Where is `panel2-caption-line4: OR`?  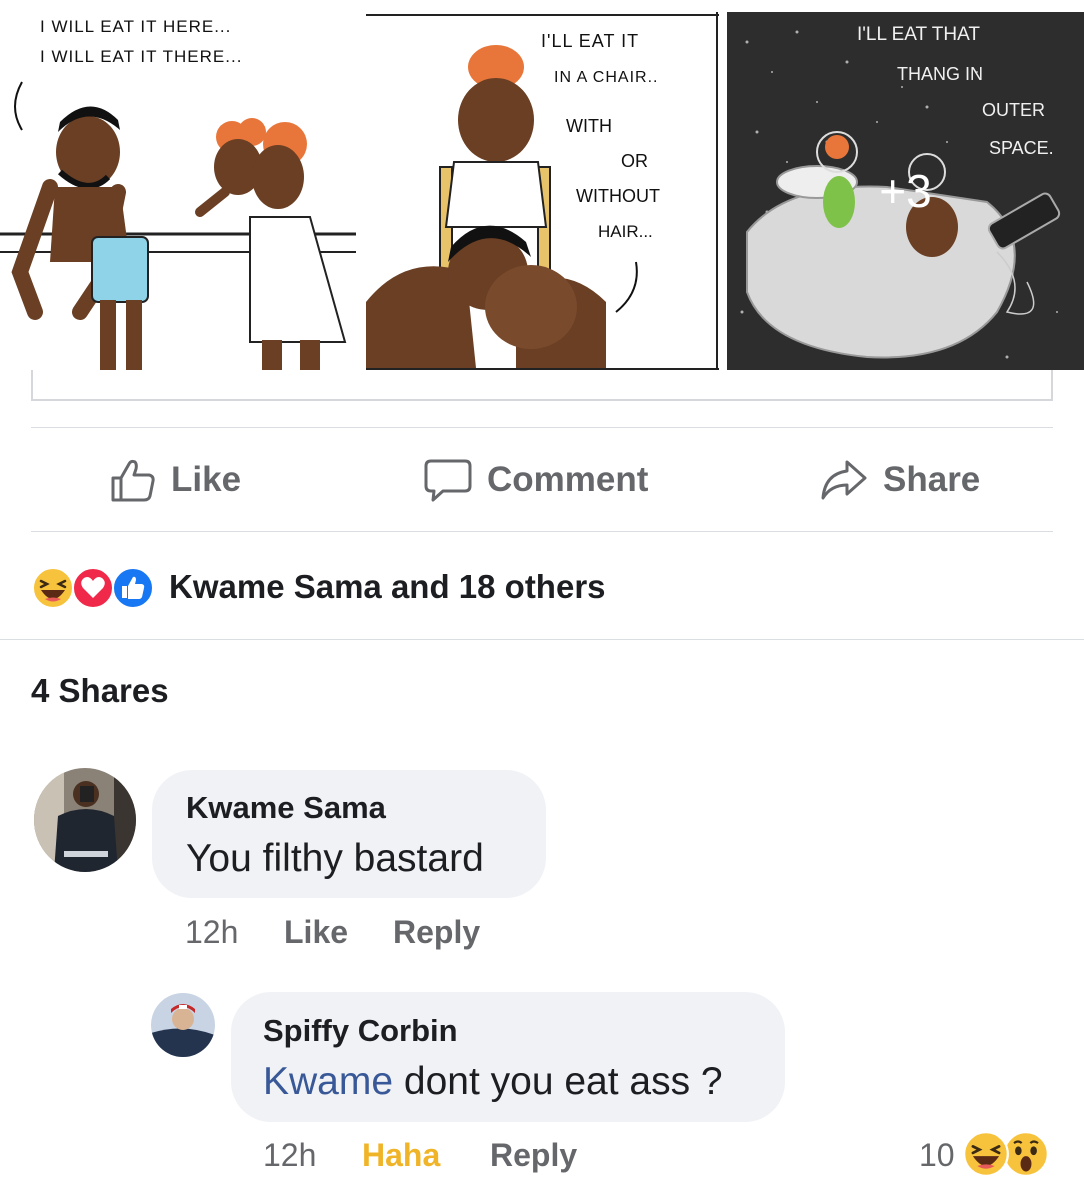
panel2-caption-line4: OR is located at coordinates (634, 161).